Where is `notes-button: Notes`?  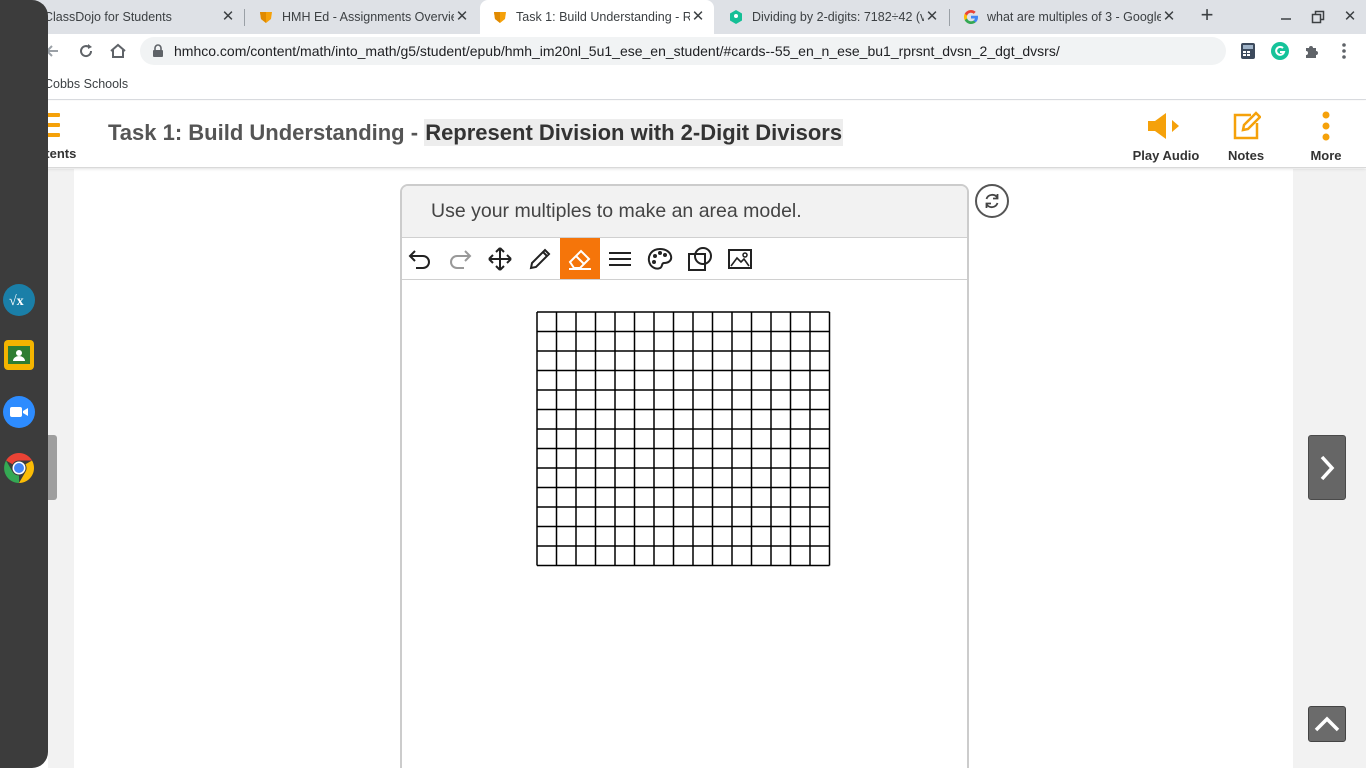 notes-button: Notes is located at coordinates (1246, 138).